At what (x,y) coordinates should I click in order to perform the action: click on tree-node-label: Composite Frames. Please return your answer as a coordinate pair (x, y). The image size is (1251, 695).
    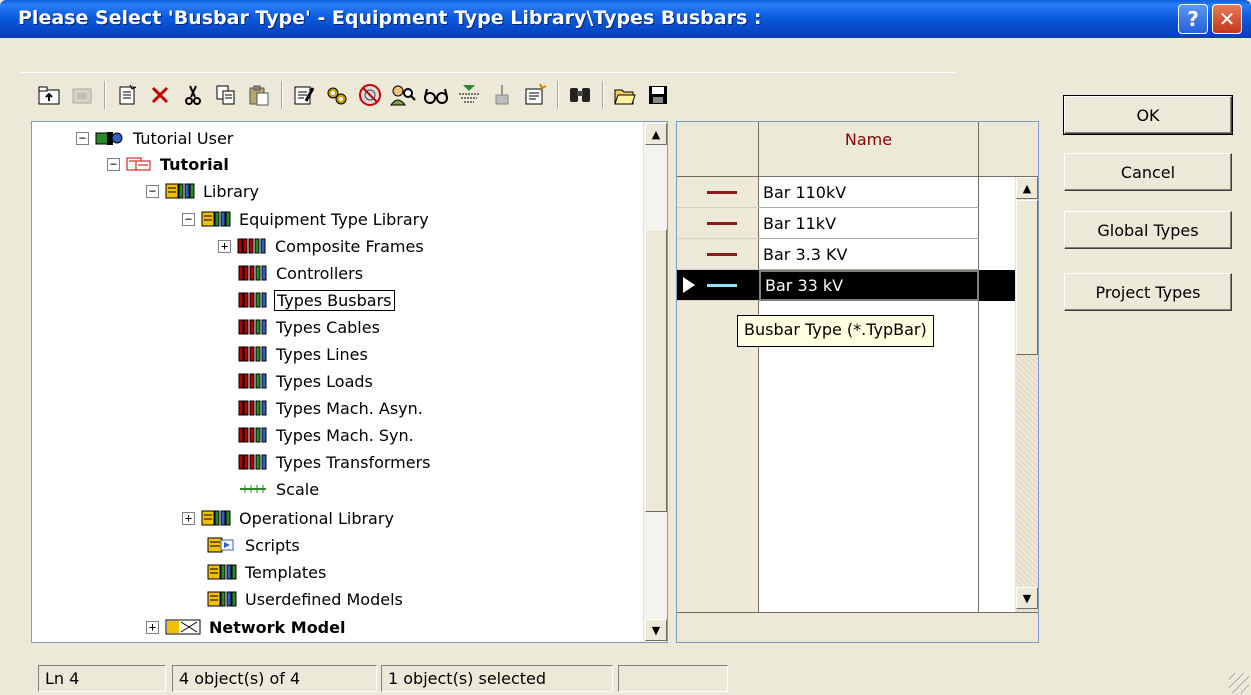
    Looking at the image, I should click on (349, 246).